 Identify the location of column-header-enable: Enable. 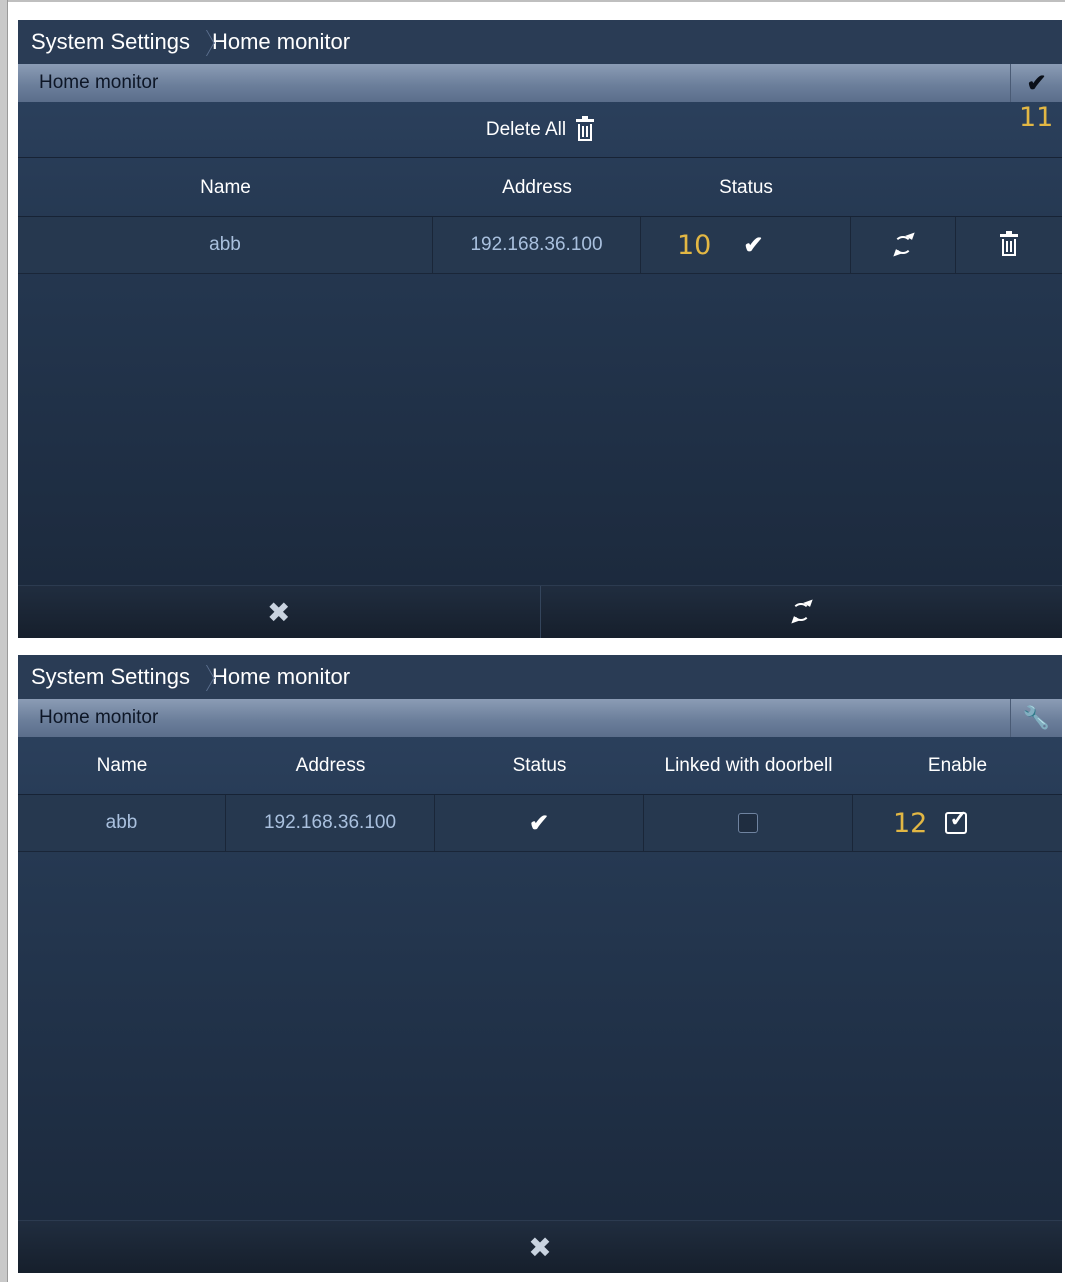
(957, 765).